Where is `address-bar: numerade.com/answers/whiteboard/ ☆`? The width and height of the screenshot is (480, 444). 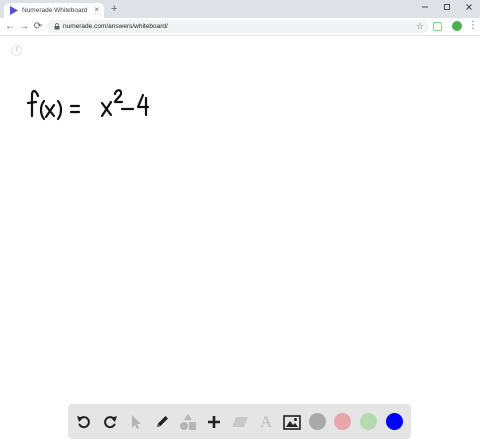
address-bar: numerade.com/answers/whiteboard/ ☆ is located at coordinates (238, 26).